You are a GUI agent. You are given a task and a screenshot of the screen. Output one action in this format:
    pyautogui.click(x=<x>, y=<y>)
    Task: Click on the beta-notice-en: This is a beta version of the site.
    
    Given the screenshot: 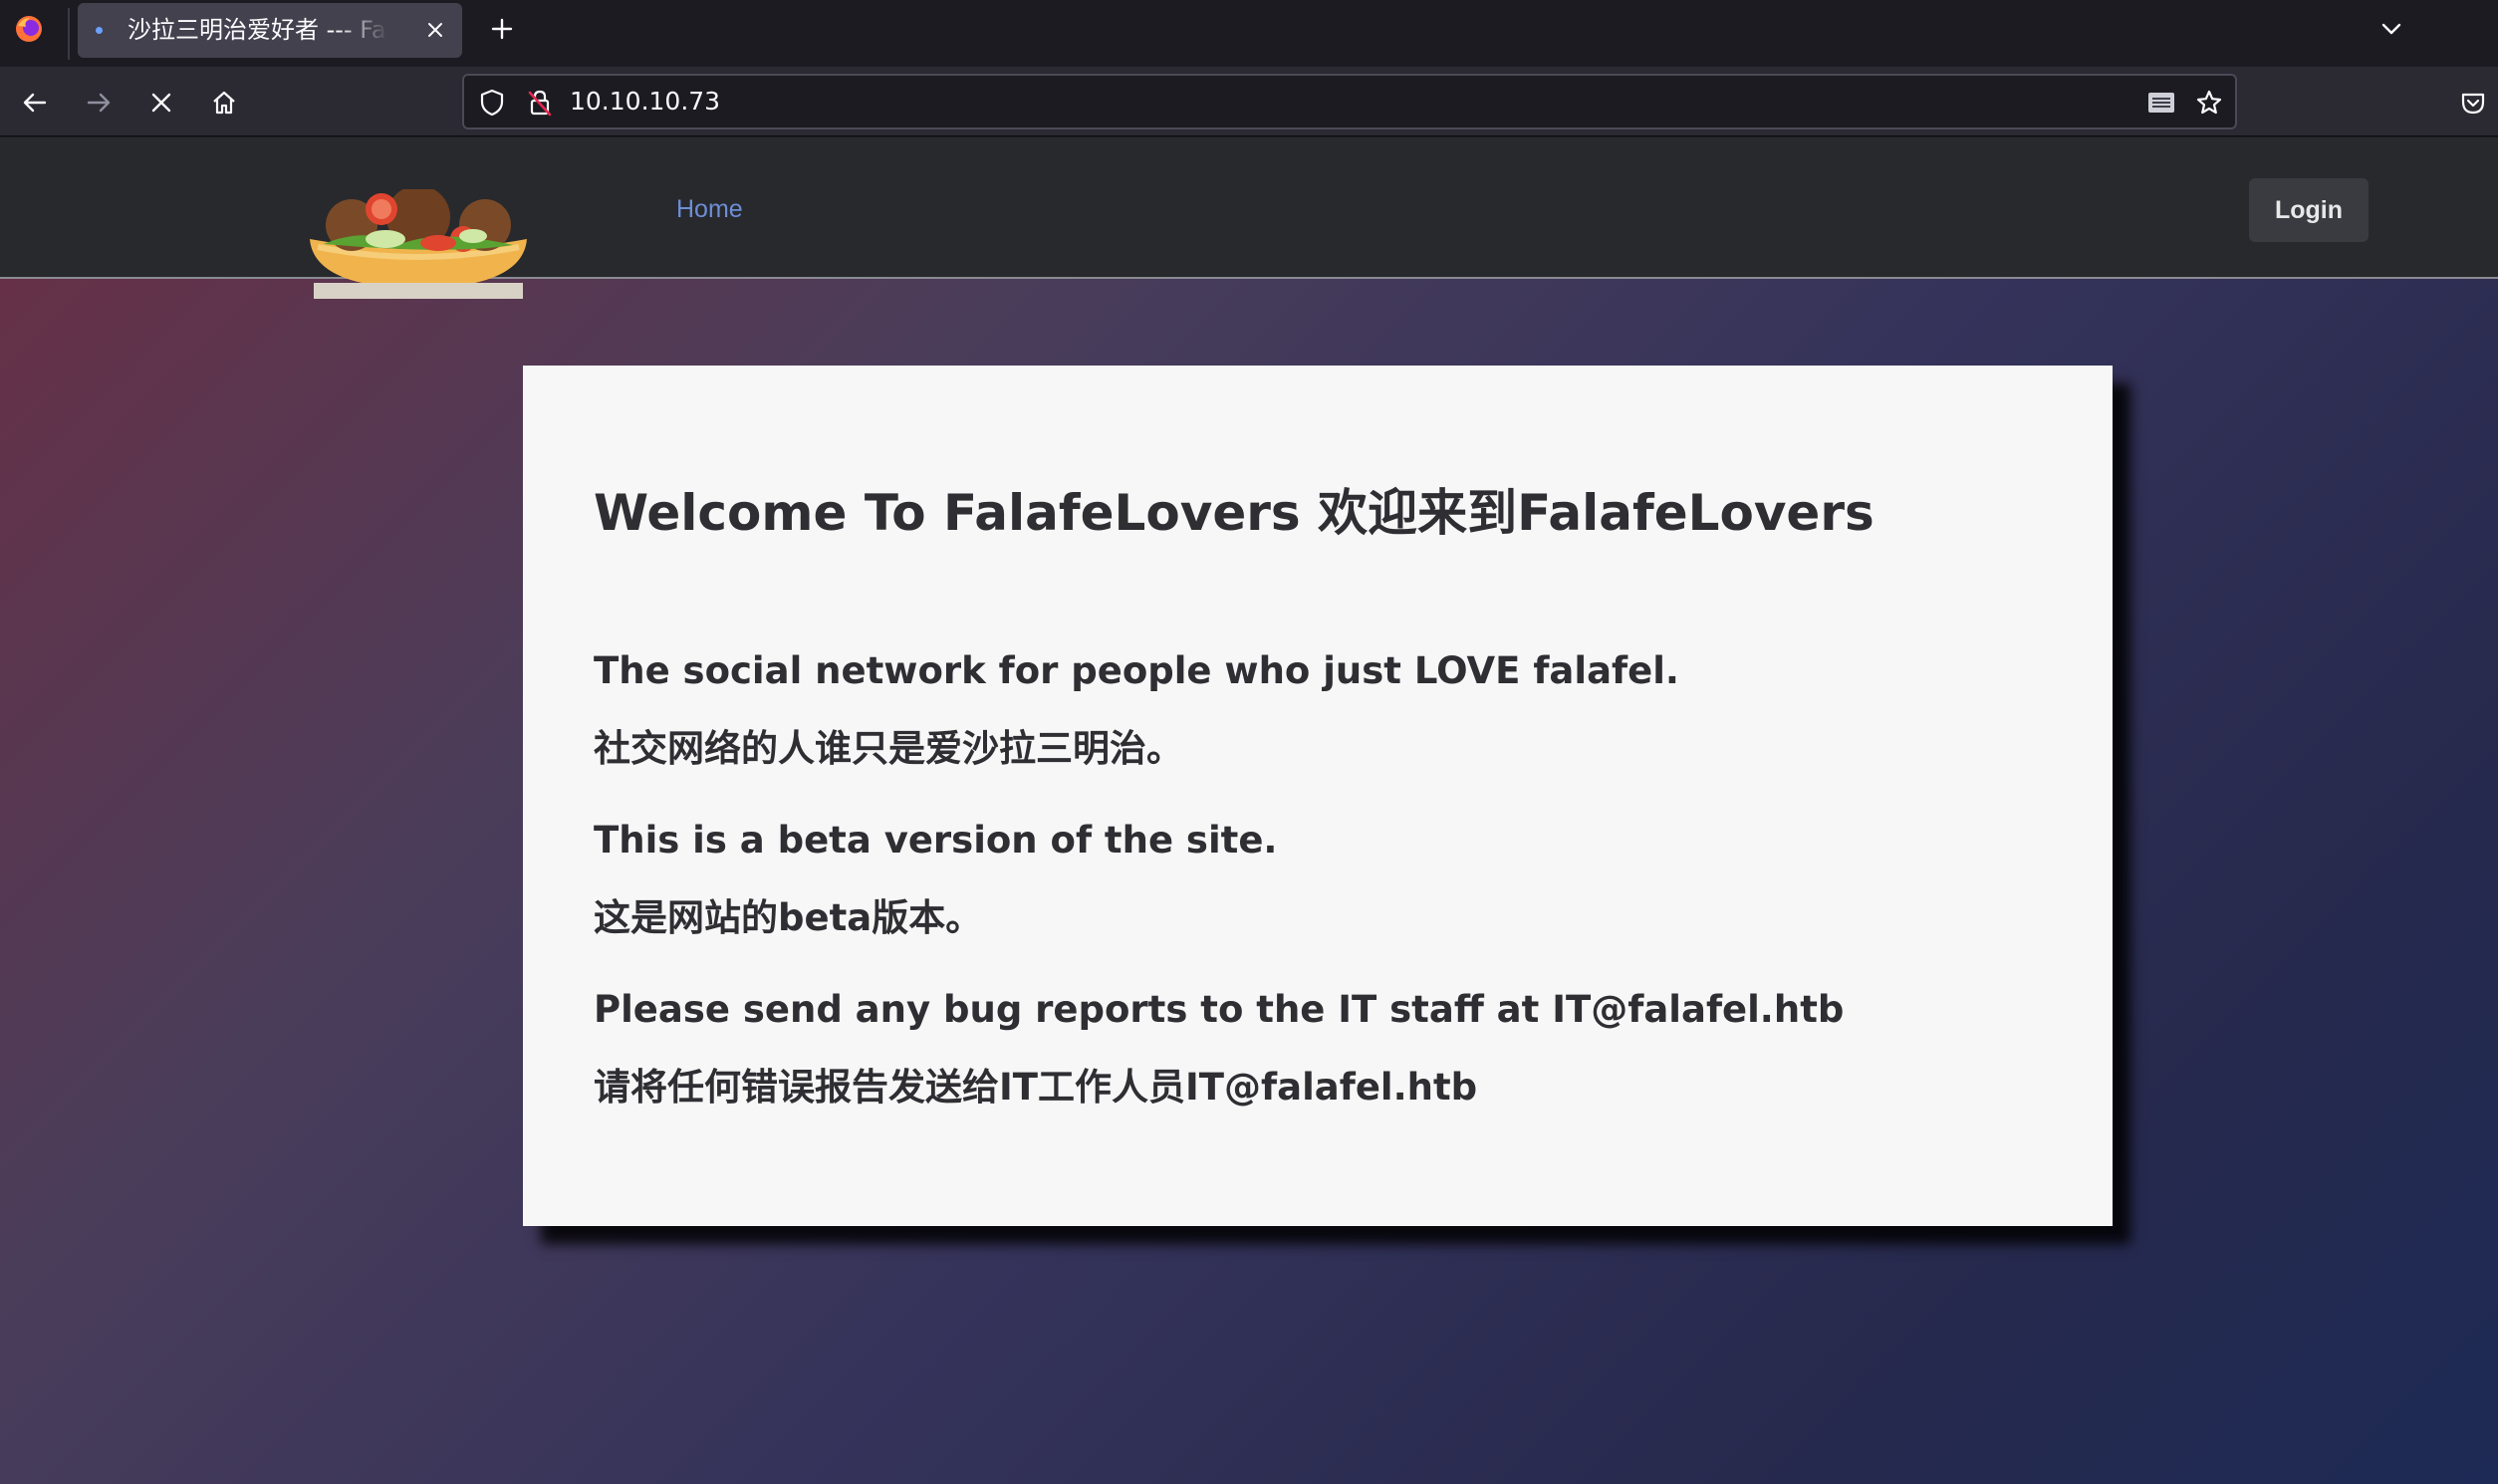 What is the action you would take?
    pyautogui.click(x=936, y=840)
    